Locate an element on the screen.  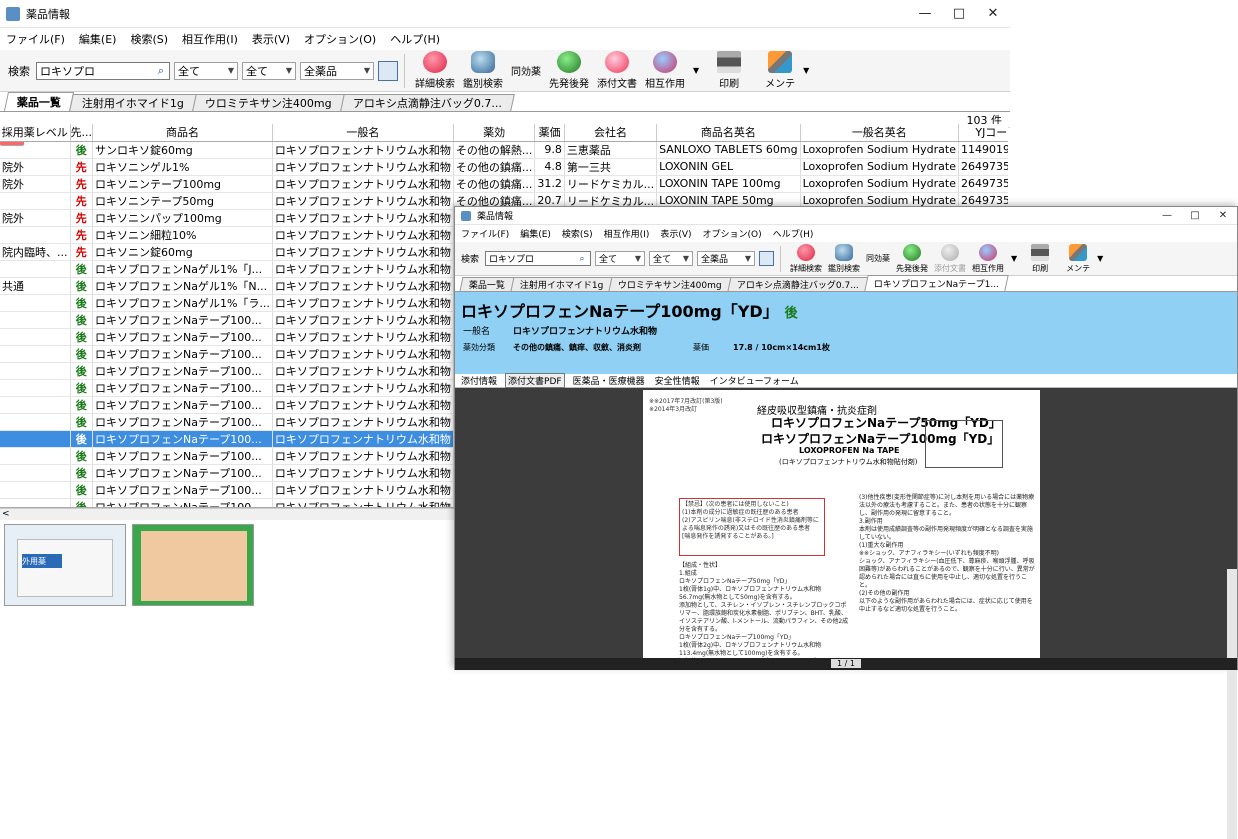
subtab-medical-devices: 医薬品・医療機器 is located at coordinates (609, 380).